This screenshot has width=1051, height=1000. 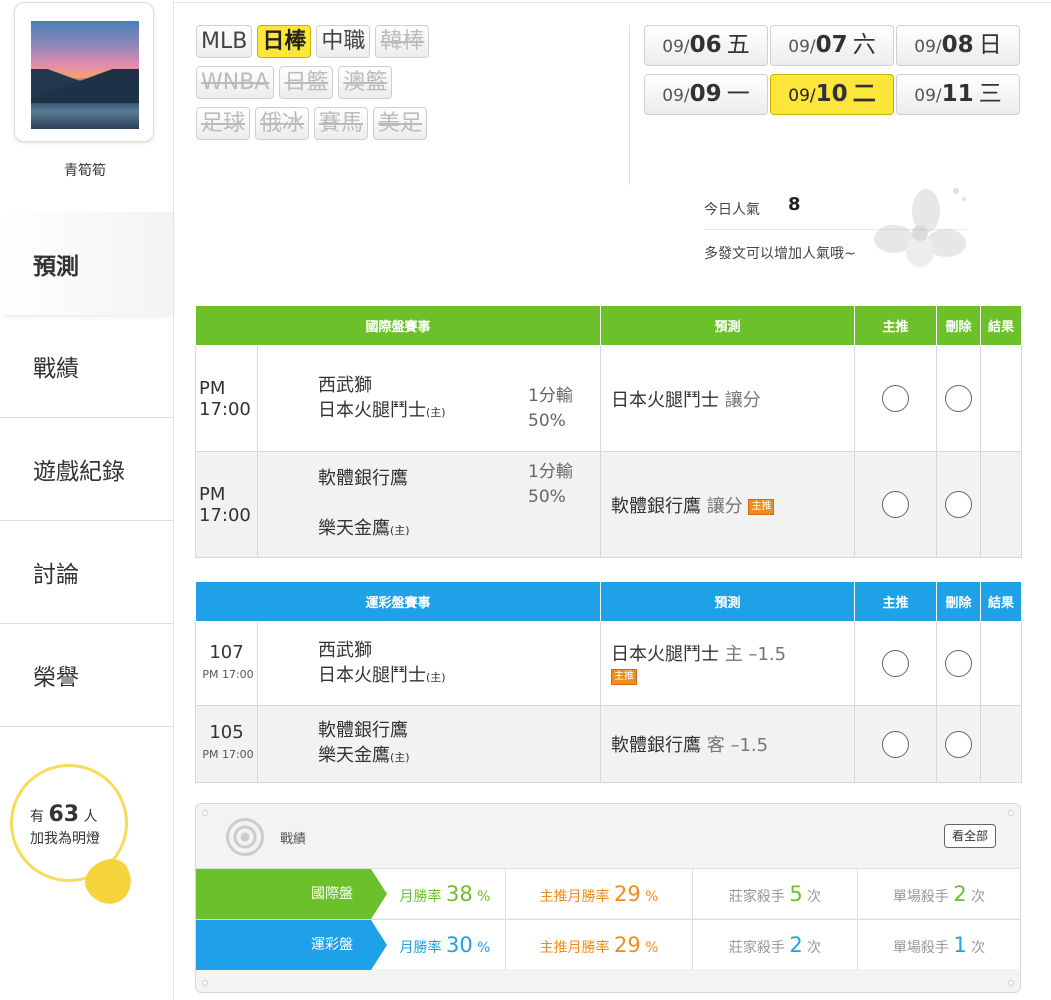 I want to click on sport-soccer: 足球, so click(x=223, y=123).